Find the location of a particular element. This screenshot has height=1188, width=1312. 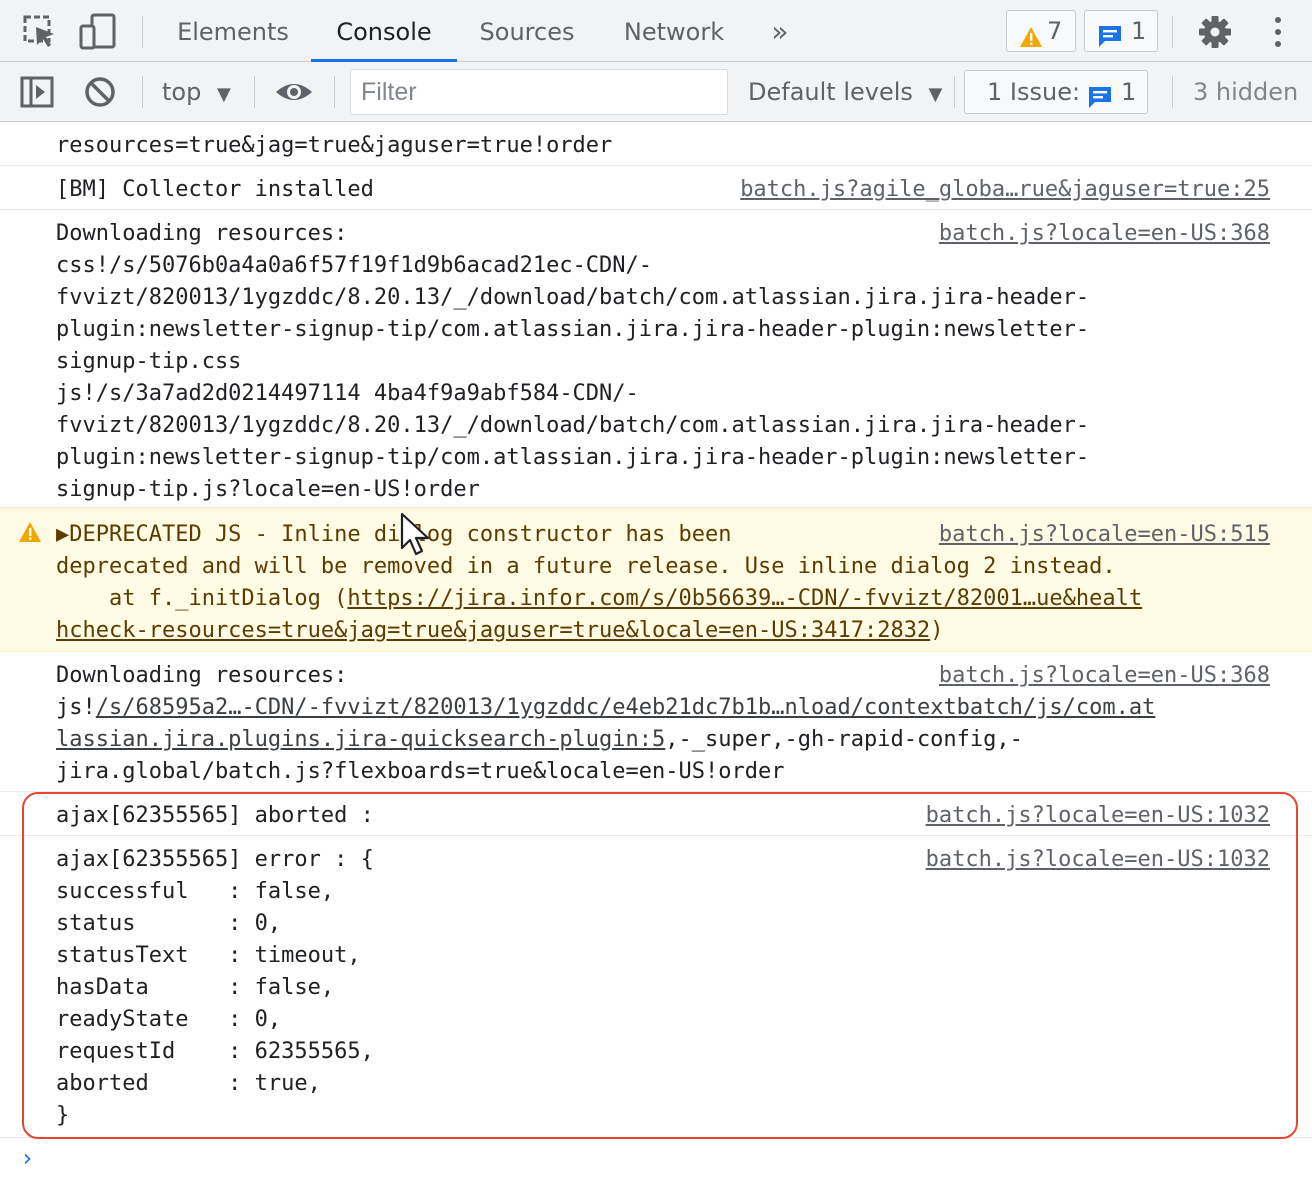

source-link: batch.js?agile_globa…rue&jaguser=true:25 is located at coordinates (1005, 190).